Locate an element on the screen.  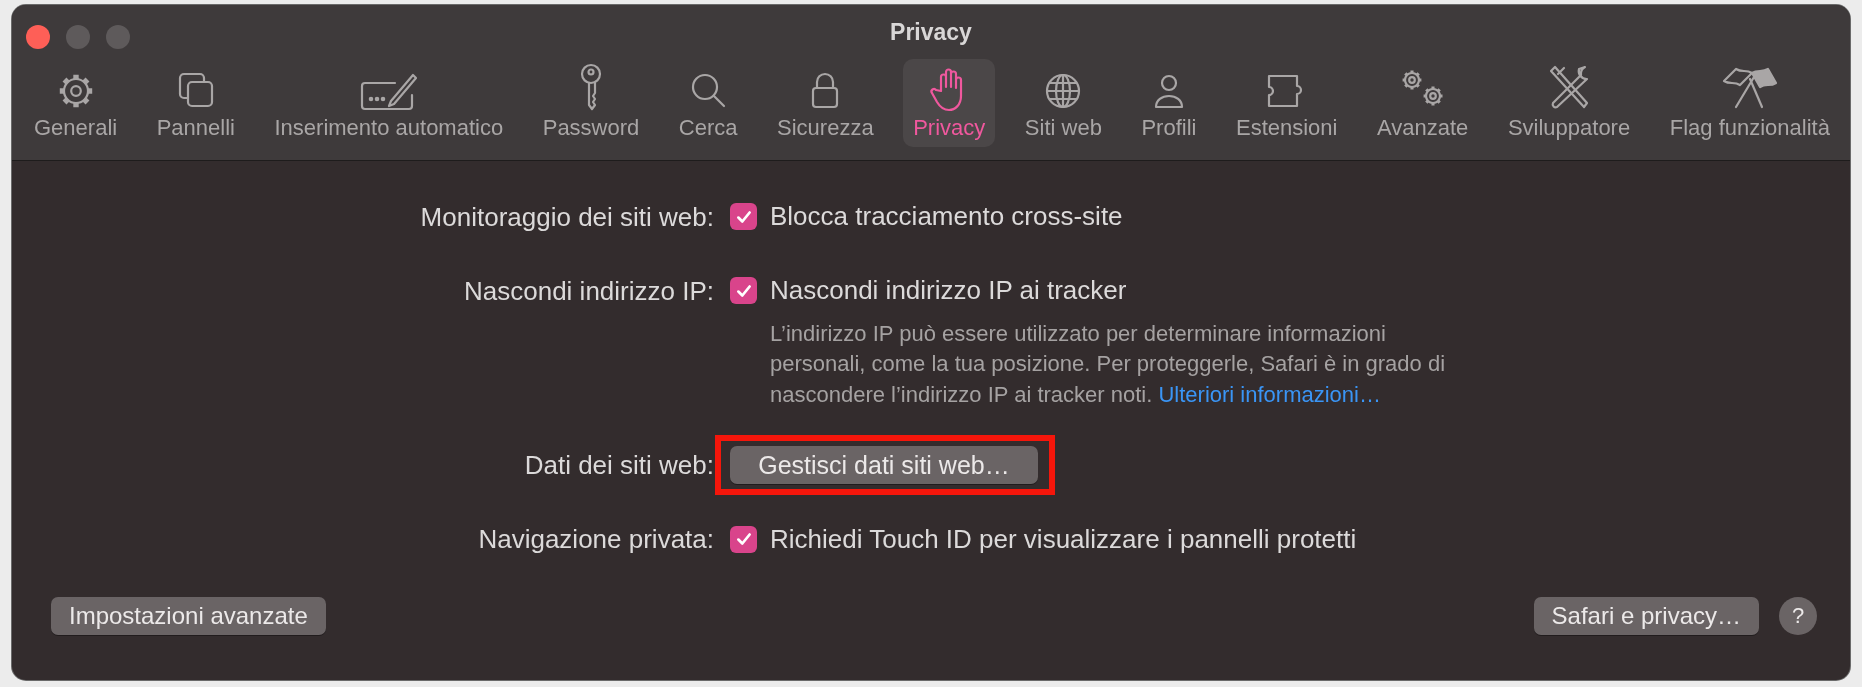
help-button: ? is located at coordinates (1798, 616).